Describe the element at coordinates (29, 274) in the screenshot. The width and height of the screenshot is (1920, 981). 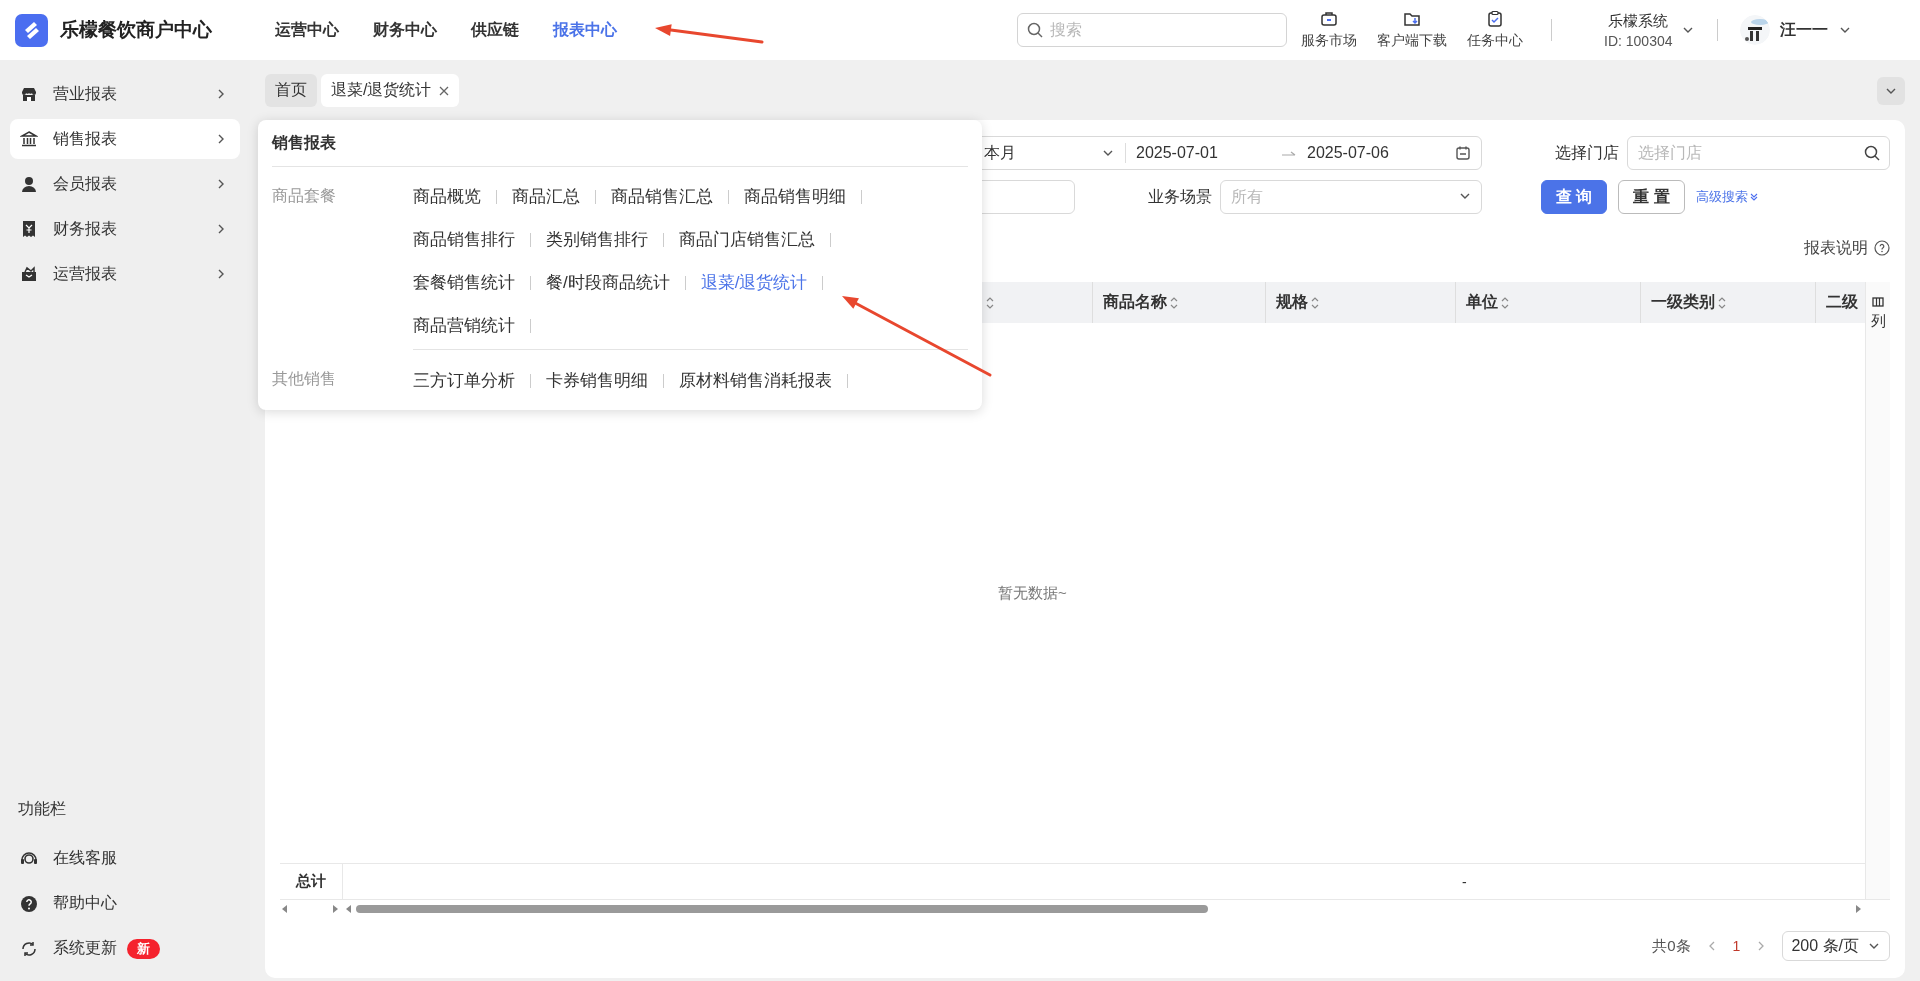
I see `inbox-icon` at that location.